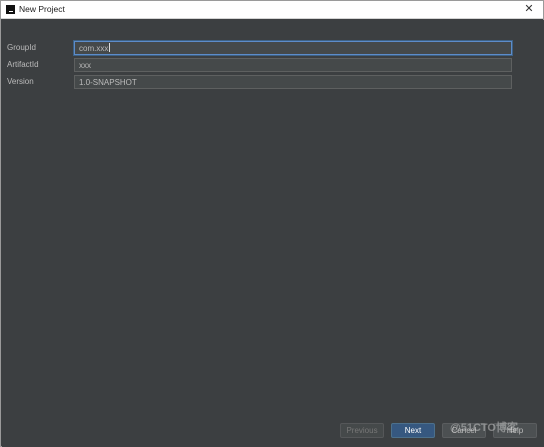 Image resolution: width=544 pixels, height=447 pixels. I want to click on group-id-input: com.xxx, so click(293, 48).